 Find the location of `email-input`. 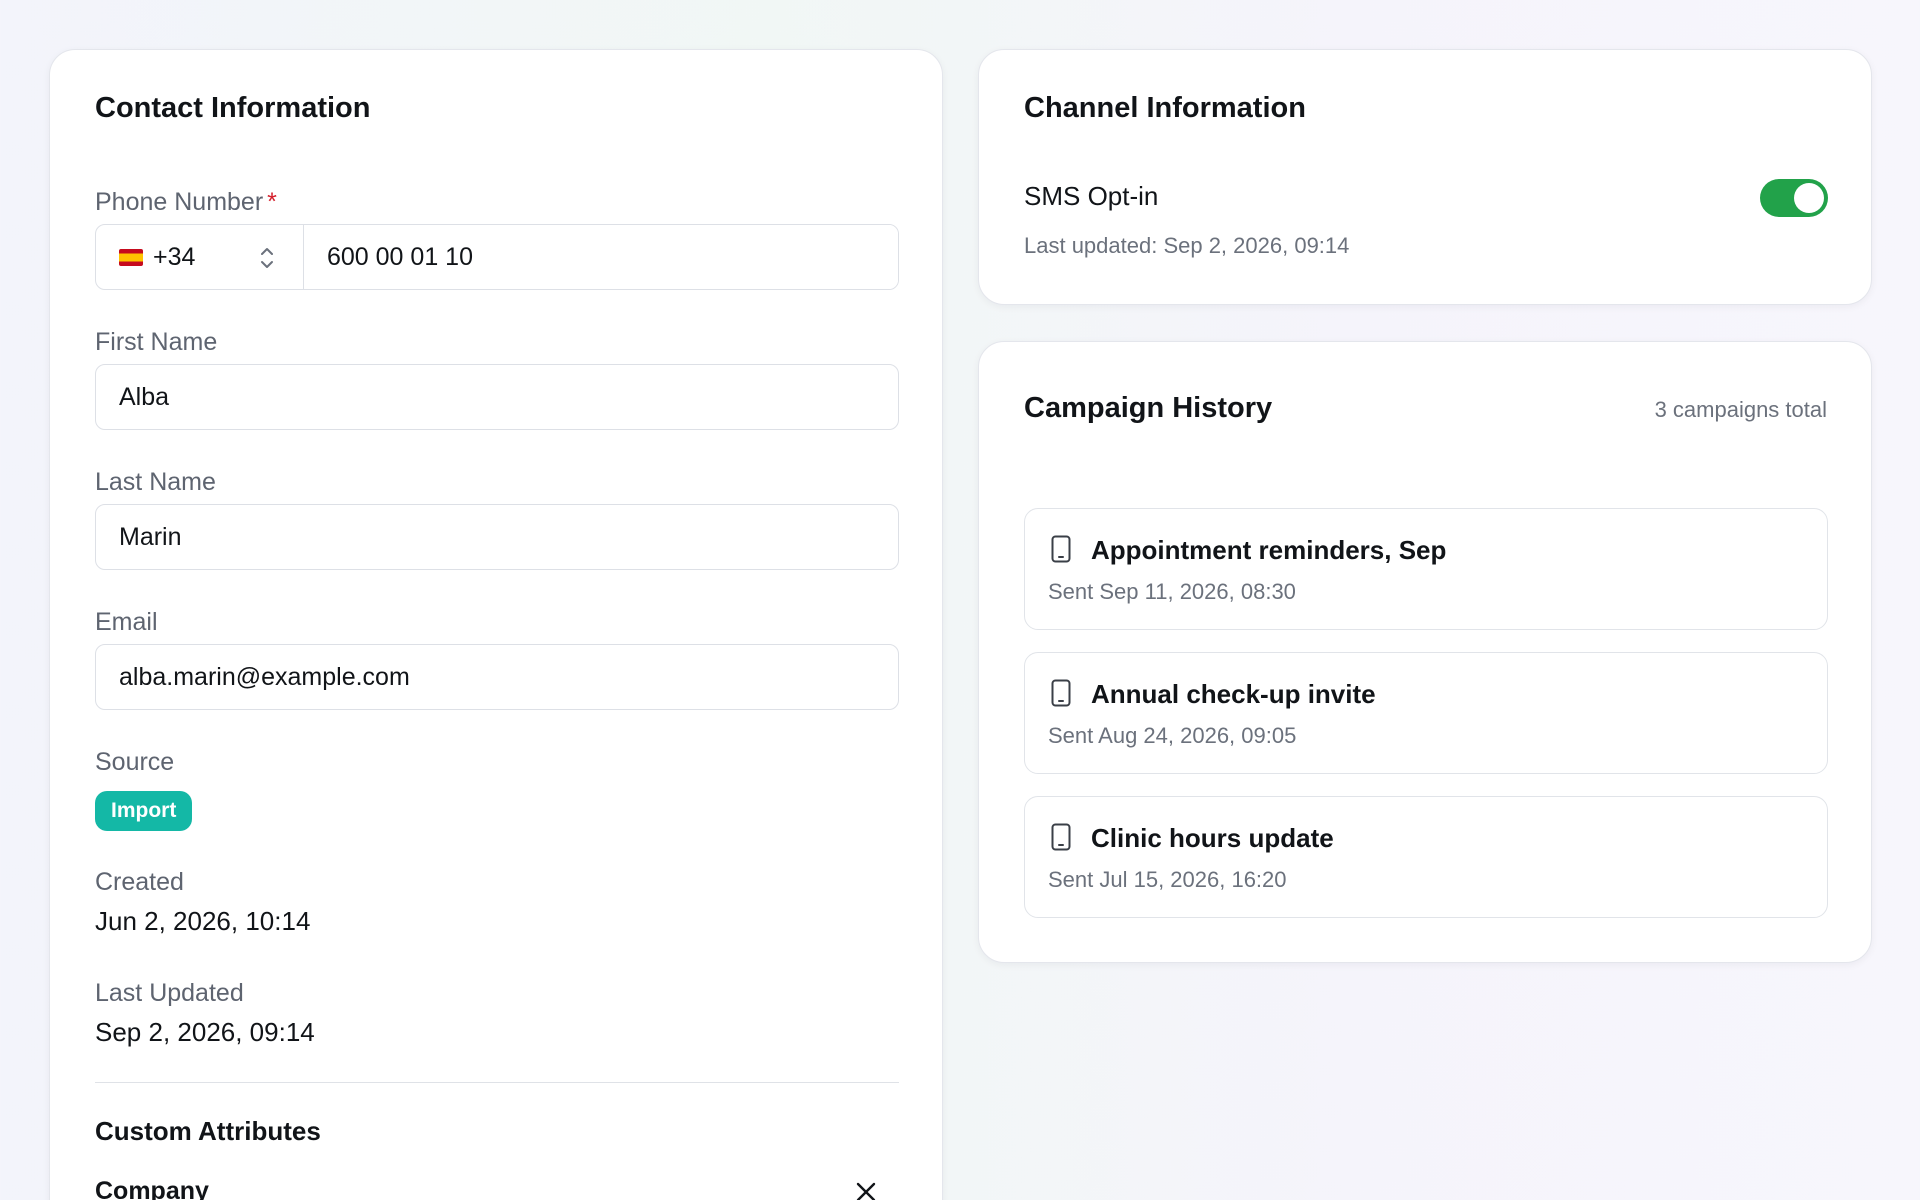

email-input is located at coordinates (497, 677).